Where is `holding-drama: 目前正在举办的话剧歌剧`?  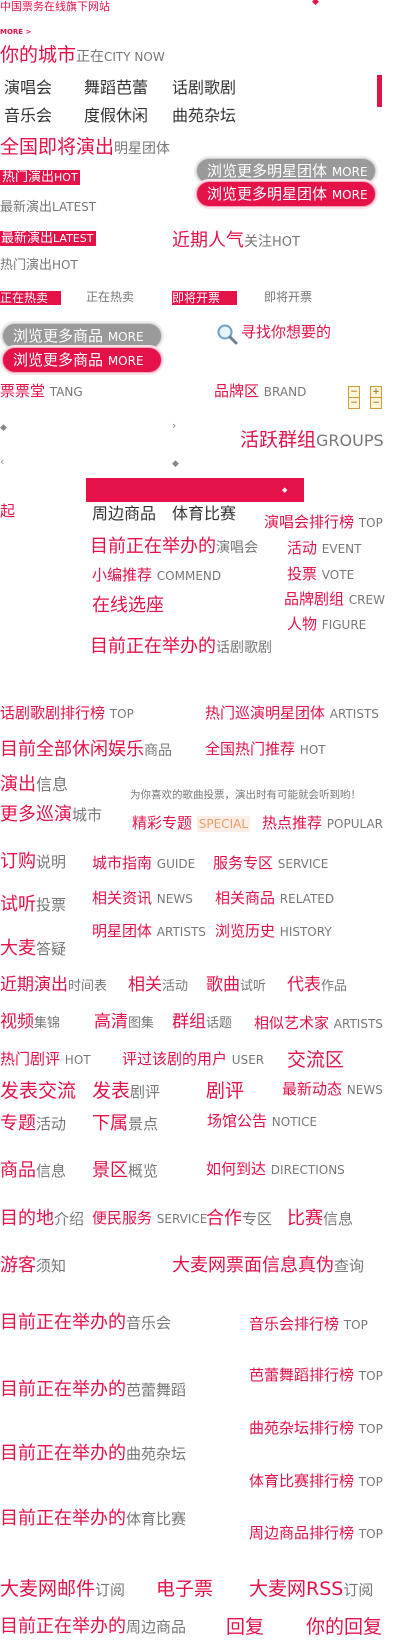 holding-drama: 目前正在举办的话剧歌剧 is located at coordinates (181, 647).